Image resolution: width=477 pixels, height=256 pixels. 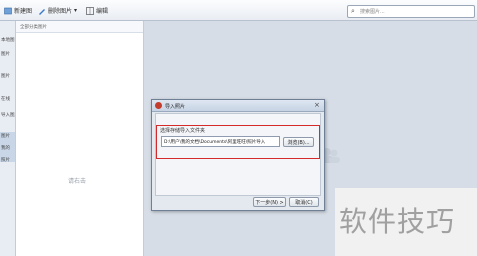 I want to click on list-header: 全部分类图片, so click(x=79, y=27).